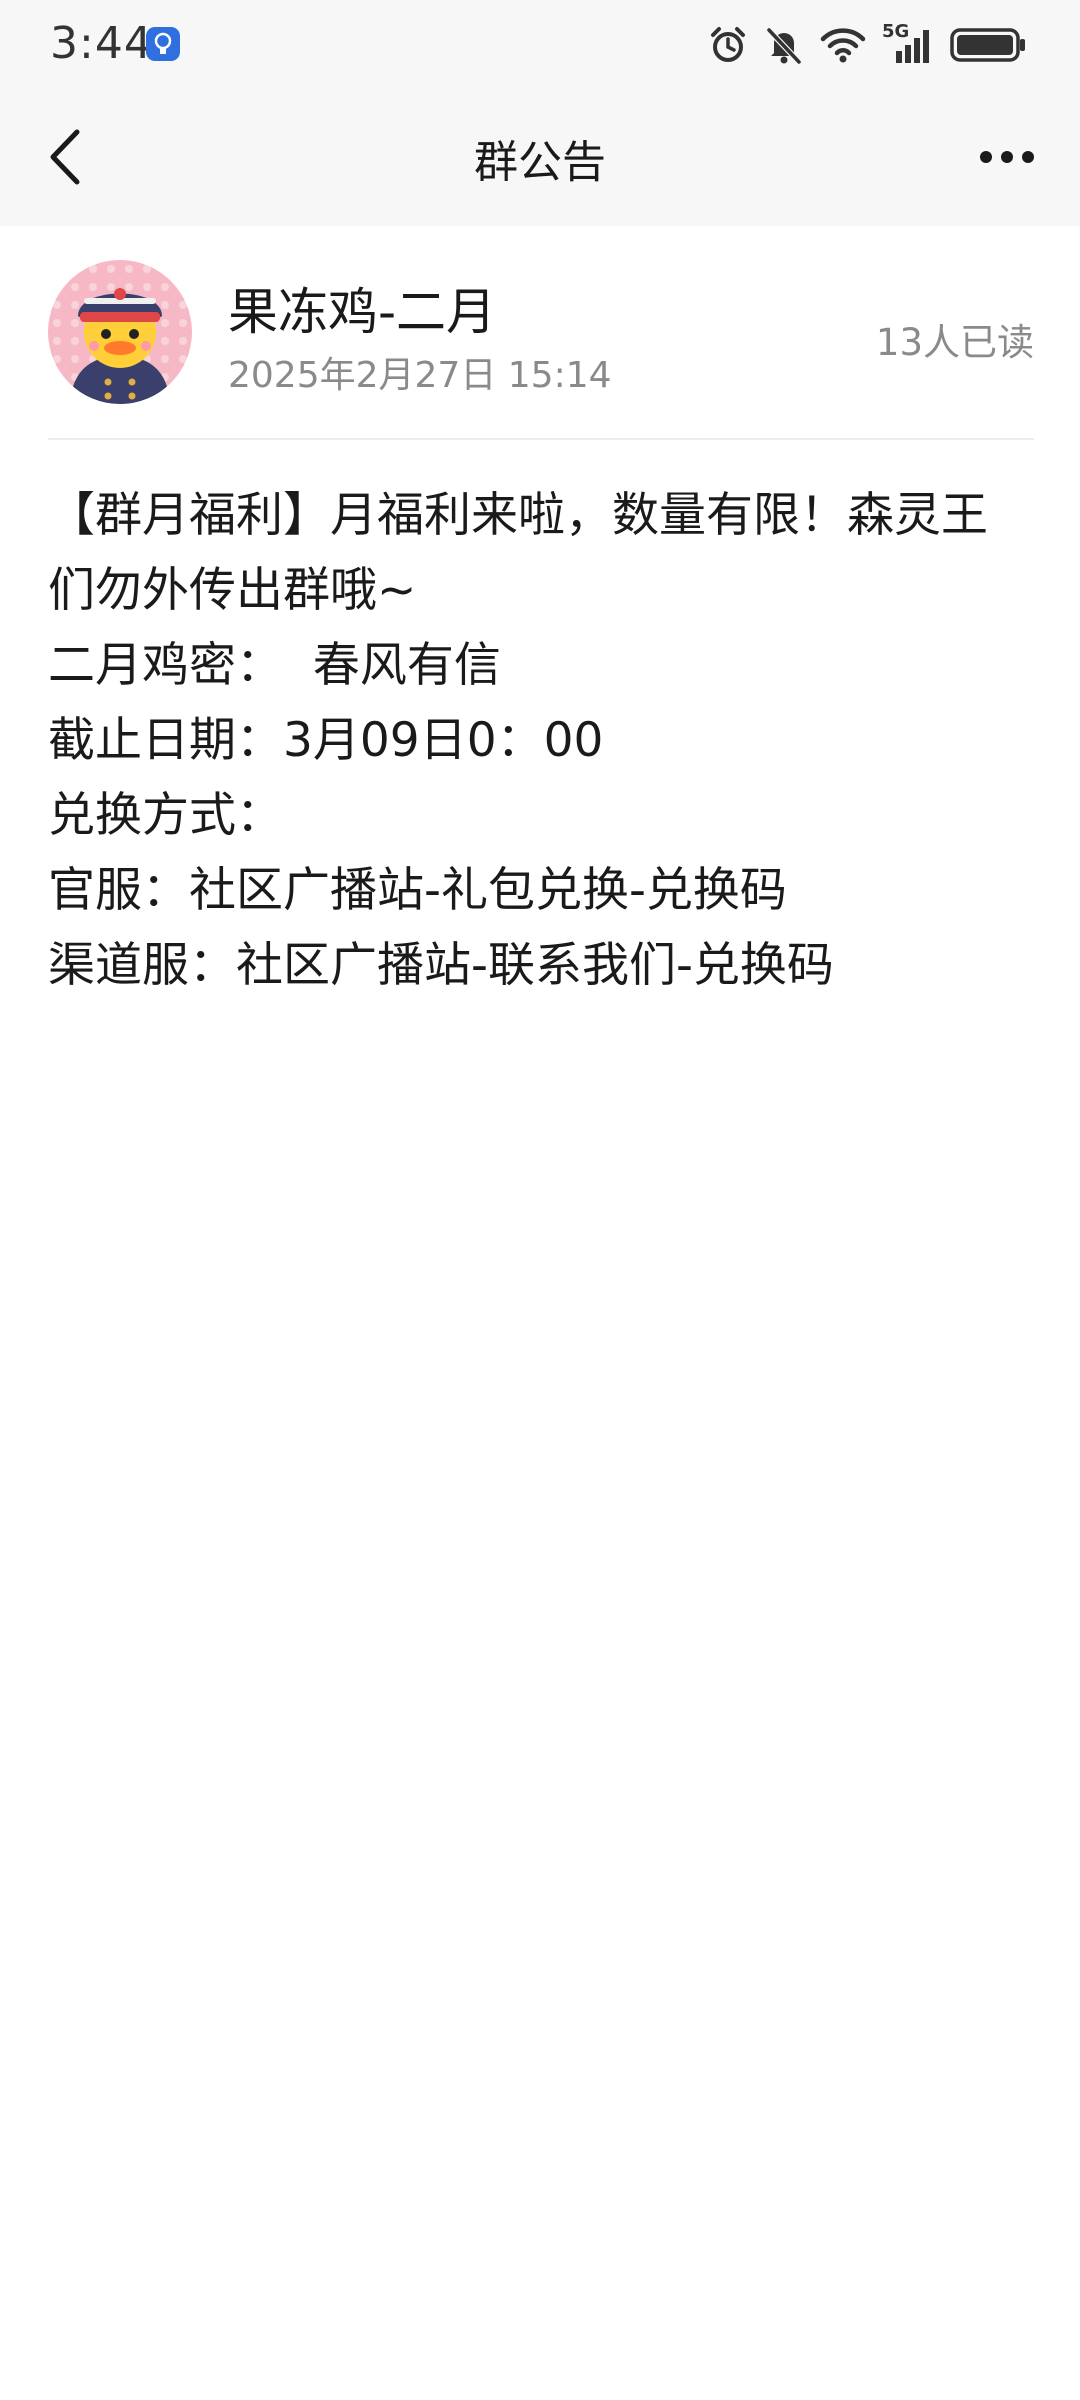 The image size is (1080, 2400). I want to click on duck-avatar-icon, so click(120, 332).